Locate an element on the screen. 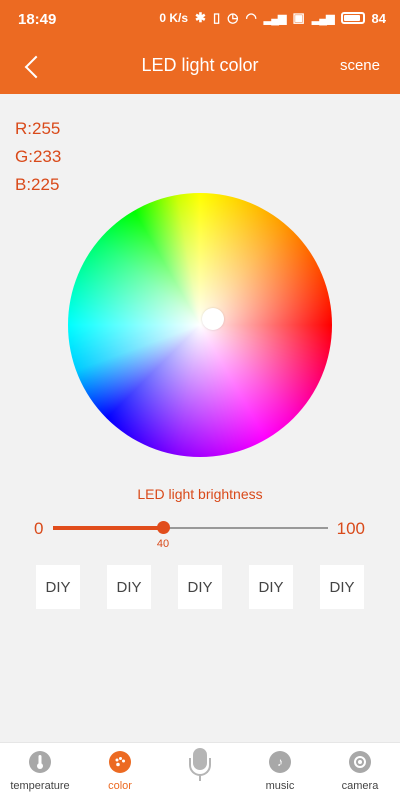  bluetooth-icon: ✱ is located at coordinates (200, 17).